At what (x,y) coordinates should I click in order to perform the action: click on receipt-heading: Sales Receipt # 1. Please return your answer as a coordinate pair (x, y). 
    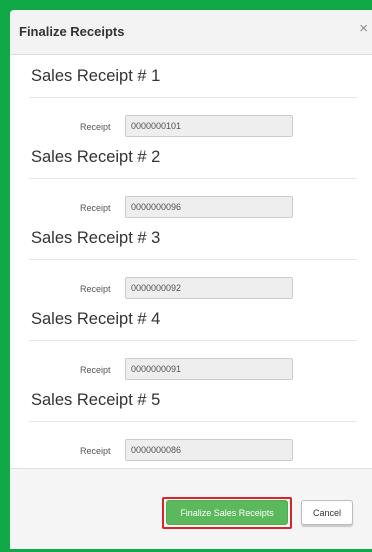
    Looking at the image, I should click on (96, 76).